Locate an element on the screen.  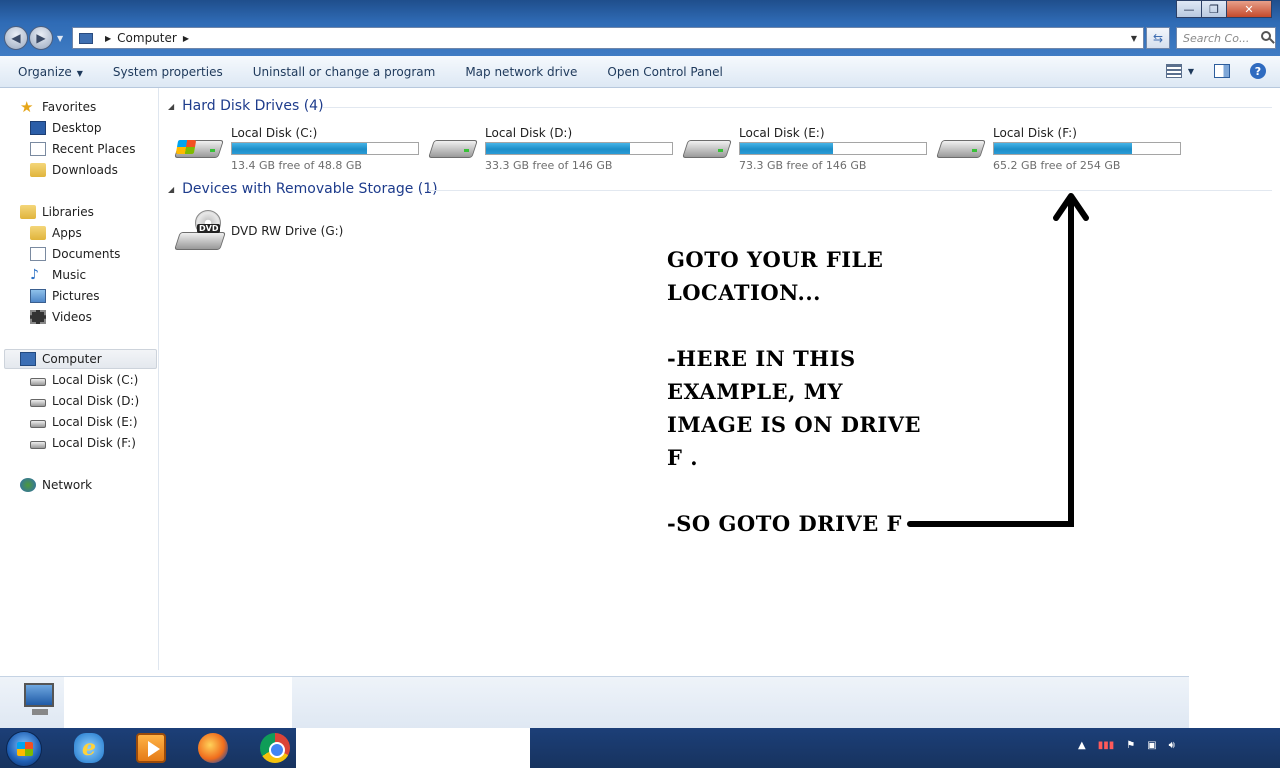
internet-explorer-icon: e is located at coordinates (89, 748).